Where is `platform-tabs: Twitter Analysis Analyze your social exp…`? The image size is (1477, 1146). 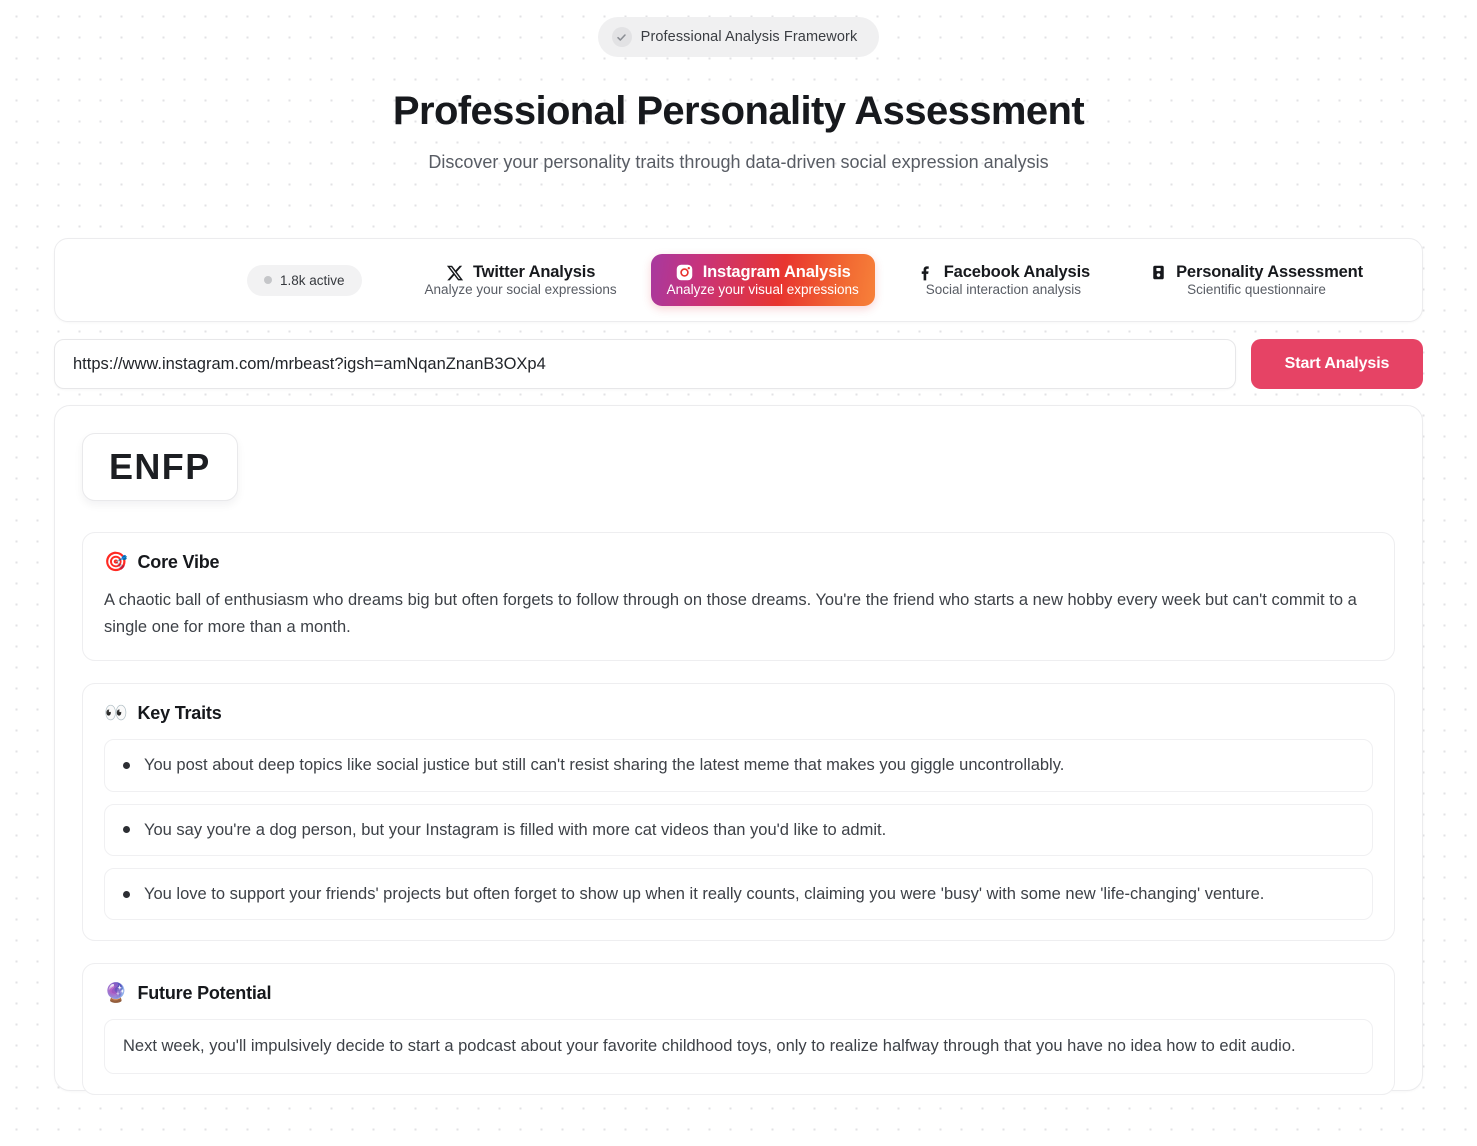 platform-tabs: Twitter Analysis Analyze your social exp… is located at coordinates (894, 280).